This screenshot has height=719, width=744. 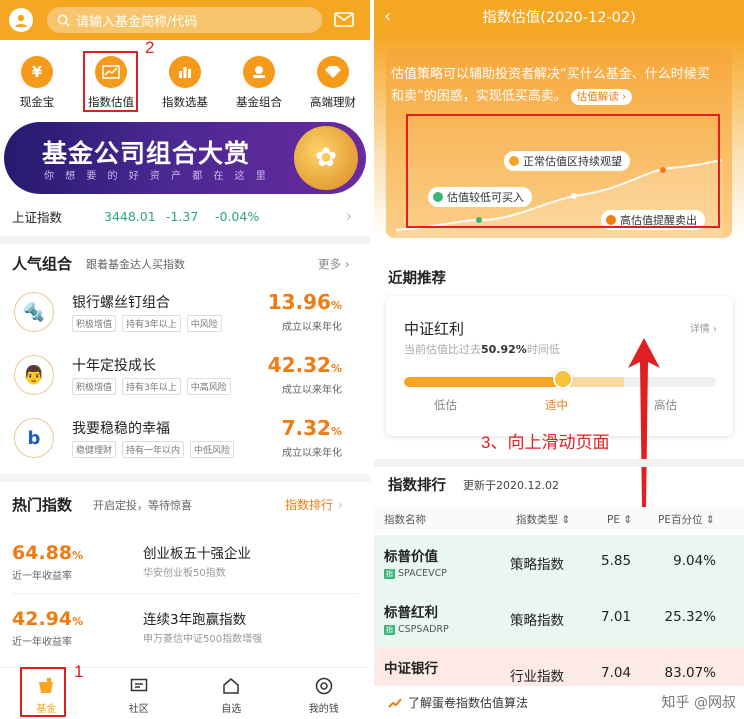 I want to click on row-pe: 7.01, so click(x=616, y=617).